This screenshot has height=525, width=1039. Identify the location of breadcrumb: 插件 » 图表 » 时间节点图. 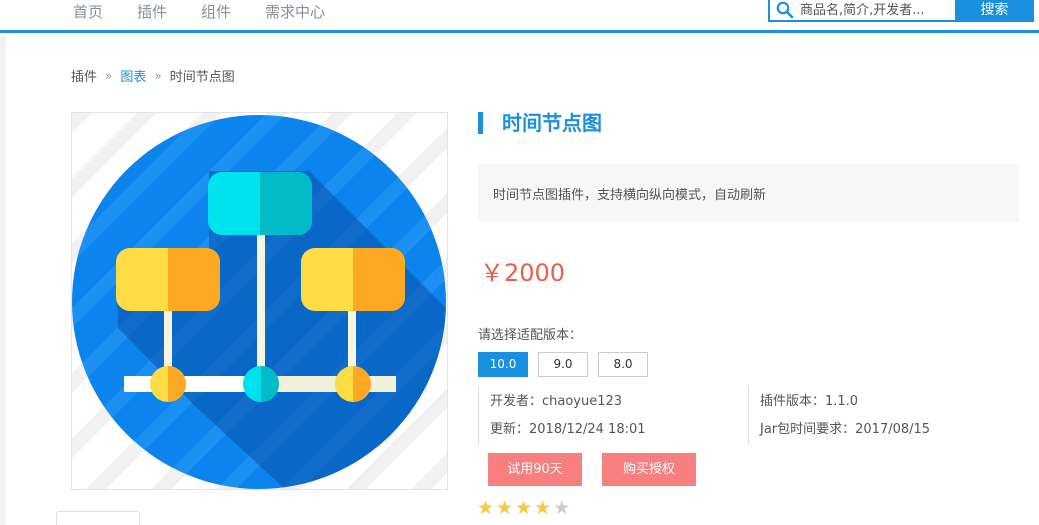
(153, 76).